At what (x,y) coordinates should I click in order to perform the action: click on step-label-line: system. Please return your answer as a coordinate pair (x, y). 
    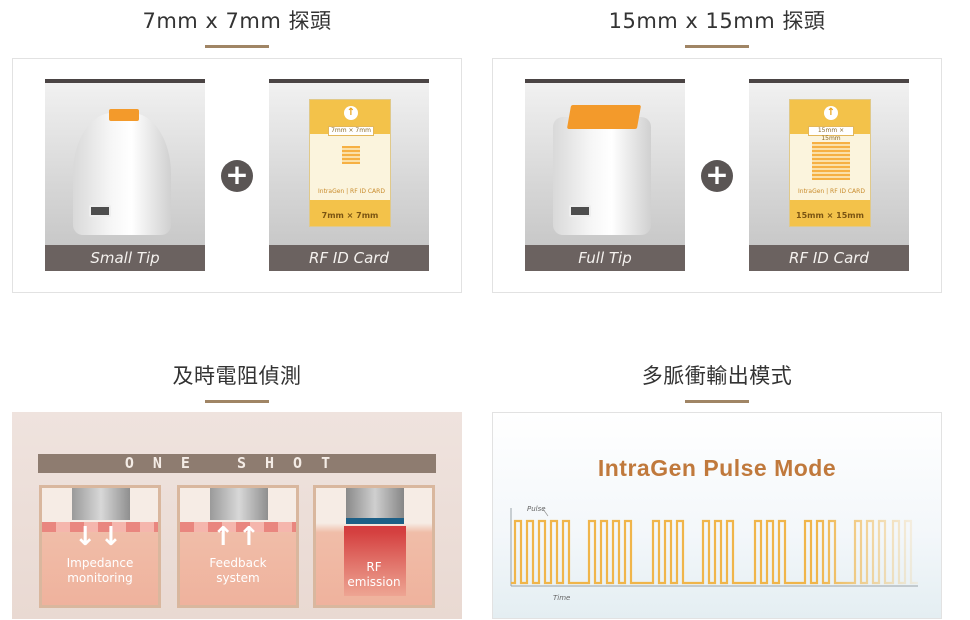
    Looking at the image, I should click on (238, 578).